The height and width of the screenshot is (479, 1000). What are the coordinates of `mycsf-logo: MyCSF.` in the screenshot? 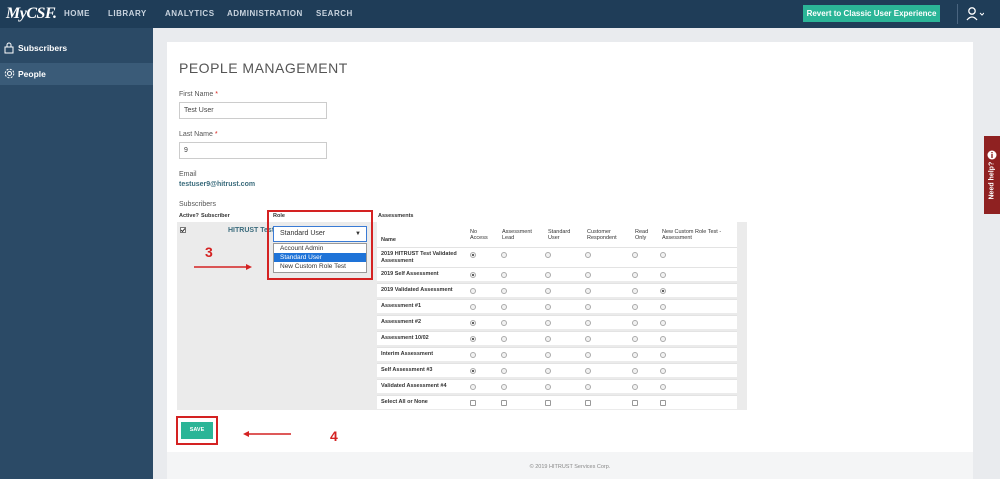 It's located at (31, 14).